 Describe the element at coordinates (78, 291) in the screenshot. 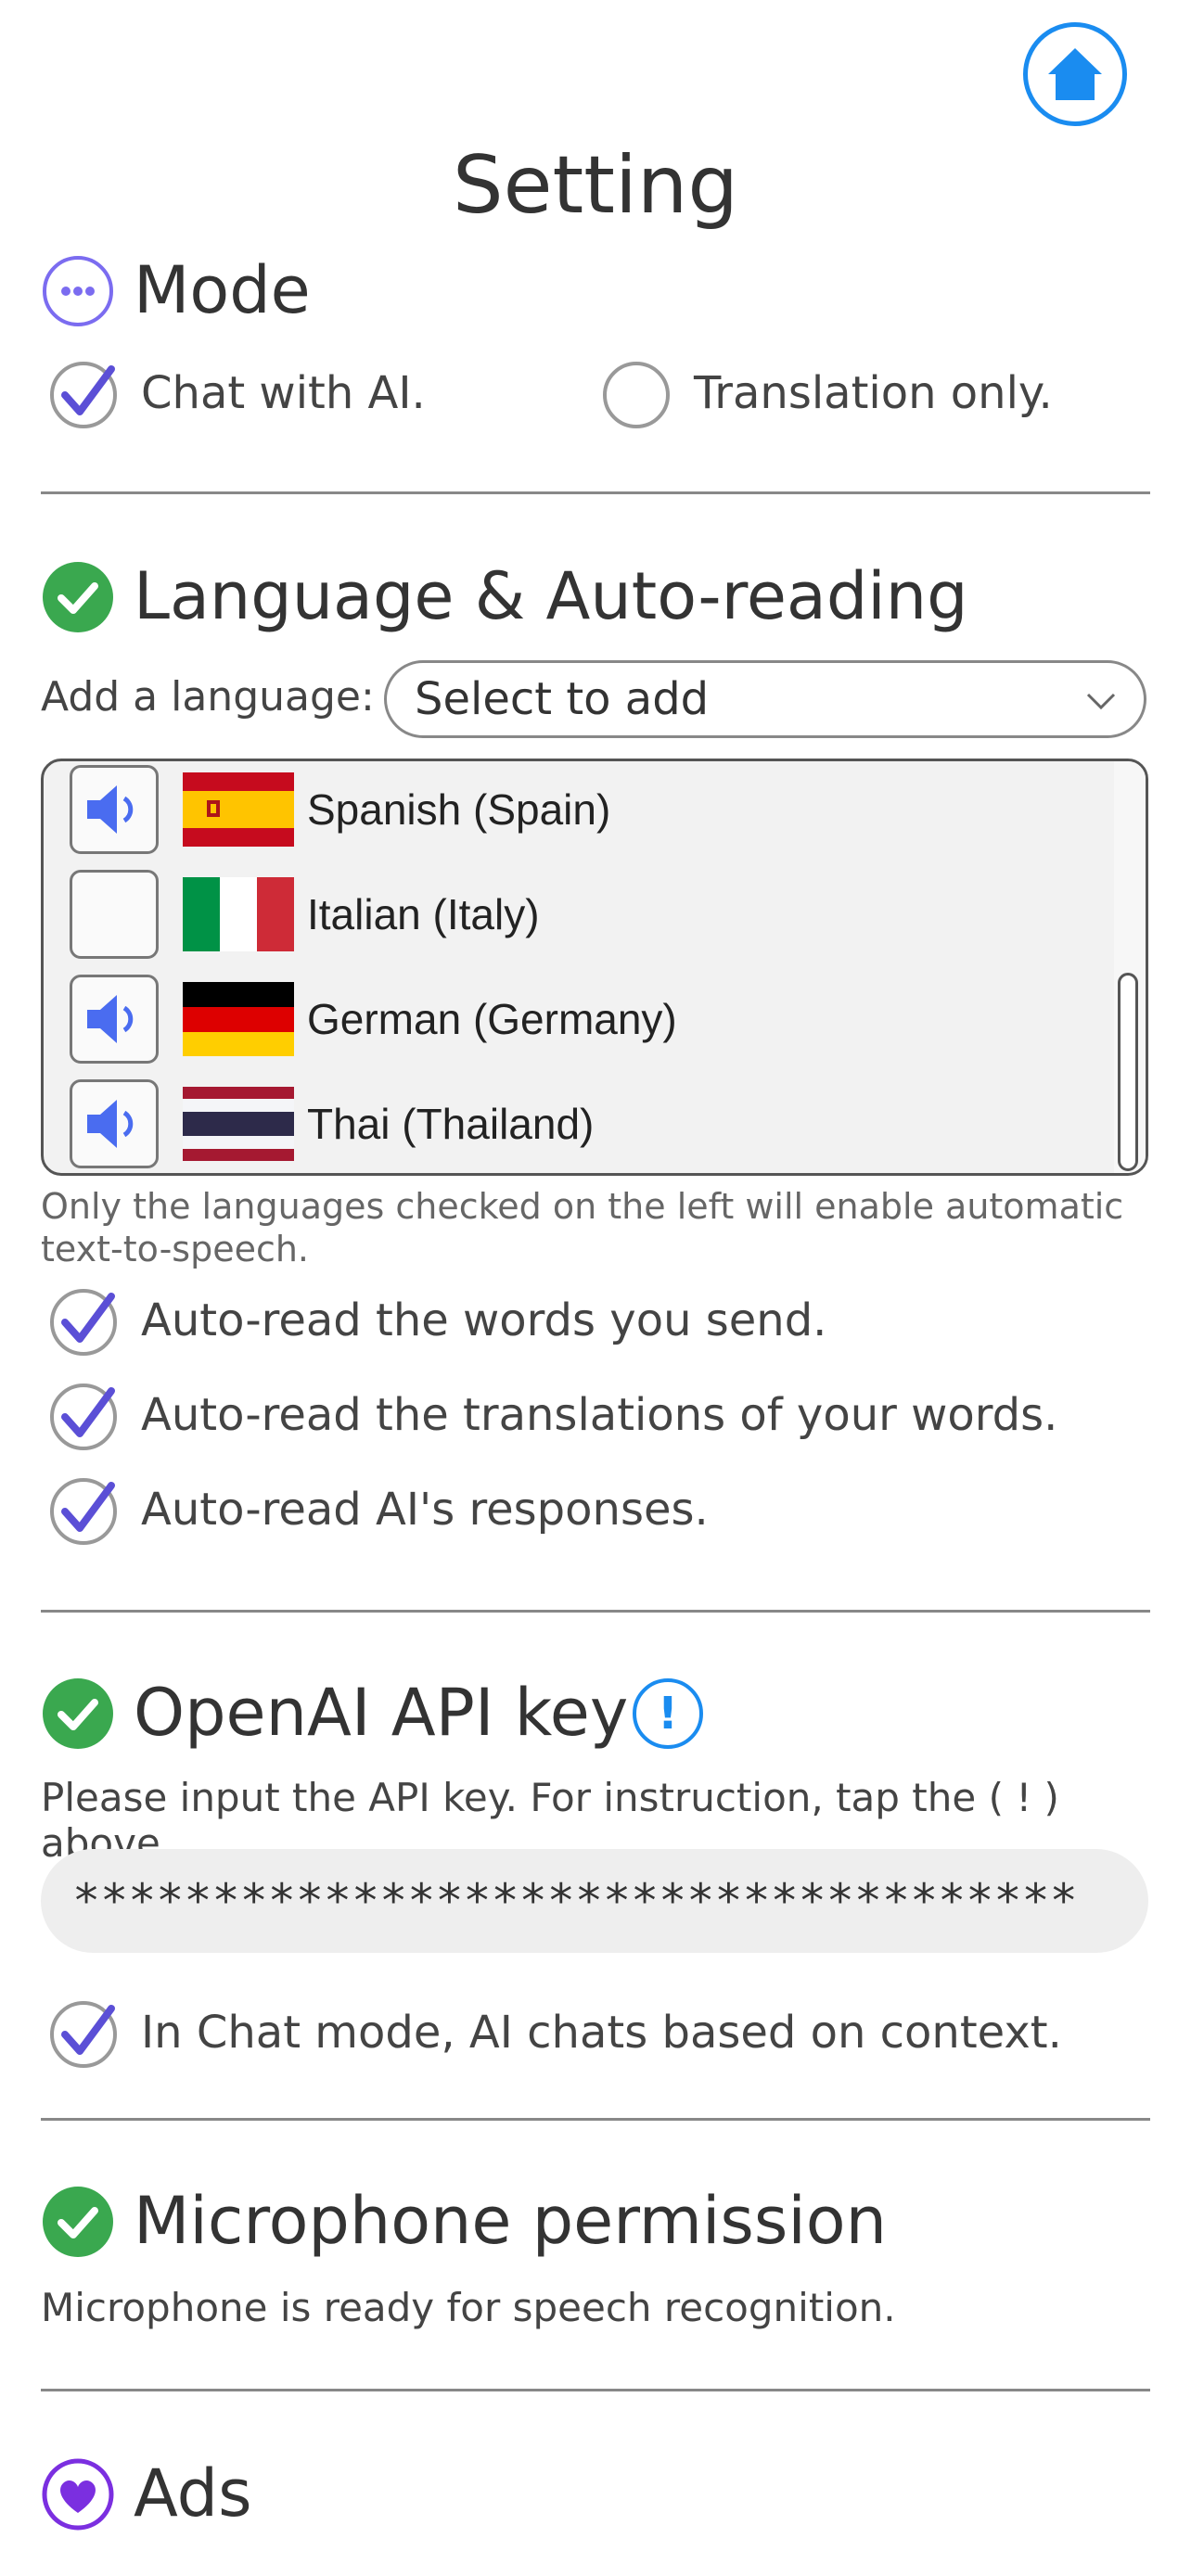

I see `more-icon` at that location.